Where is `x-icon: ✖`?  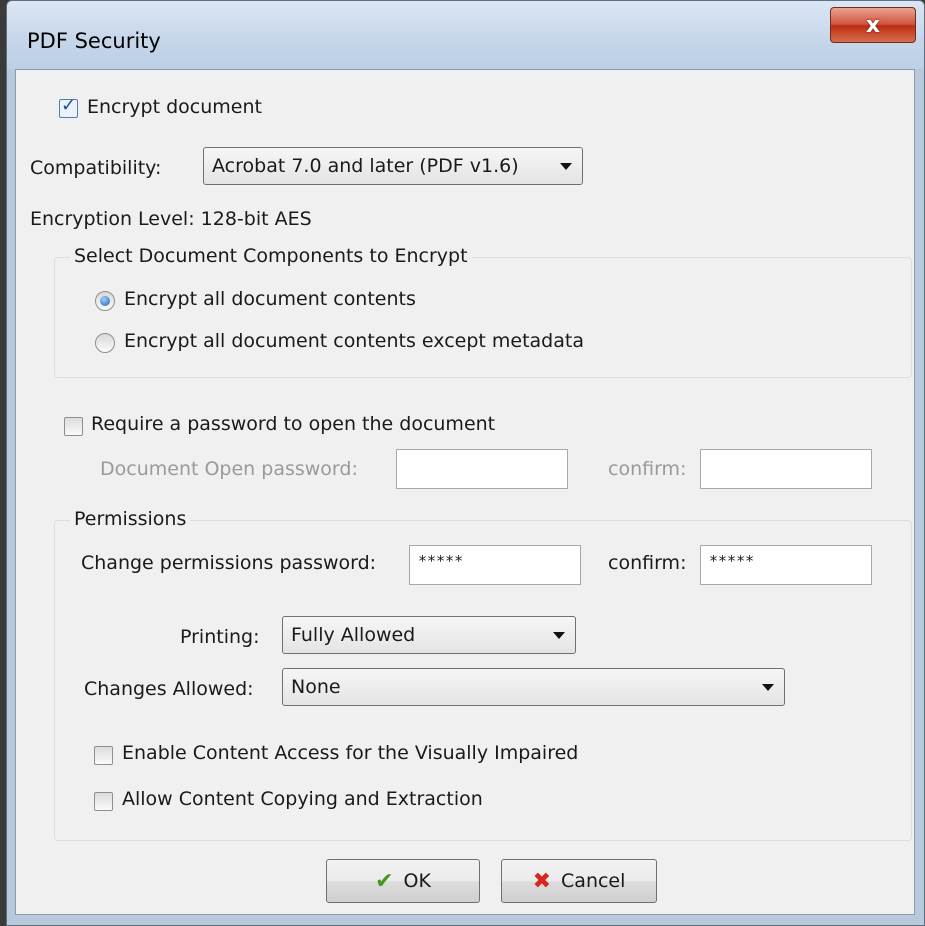 x-icon: ✖ is located at coordinates (542, 881).